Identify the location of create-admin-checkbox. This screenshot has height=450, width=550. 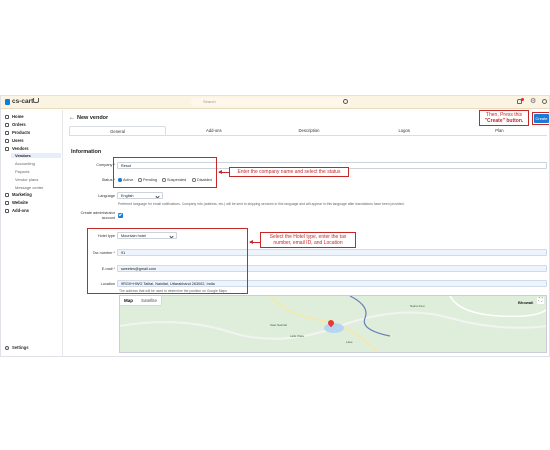
(120, 215).